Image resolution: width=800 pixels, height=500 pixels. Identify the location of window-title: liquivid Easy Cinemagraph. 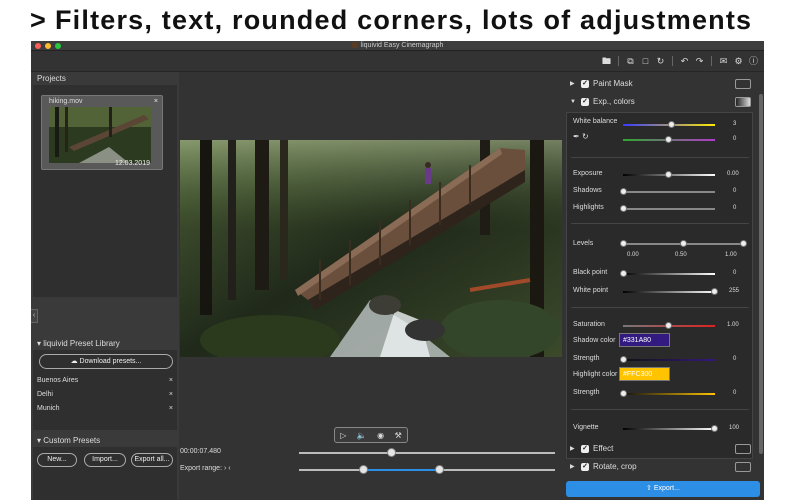
(397, 45).